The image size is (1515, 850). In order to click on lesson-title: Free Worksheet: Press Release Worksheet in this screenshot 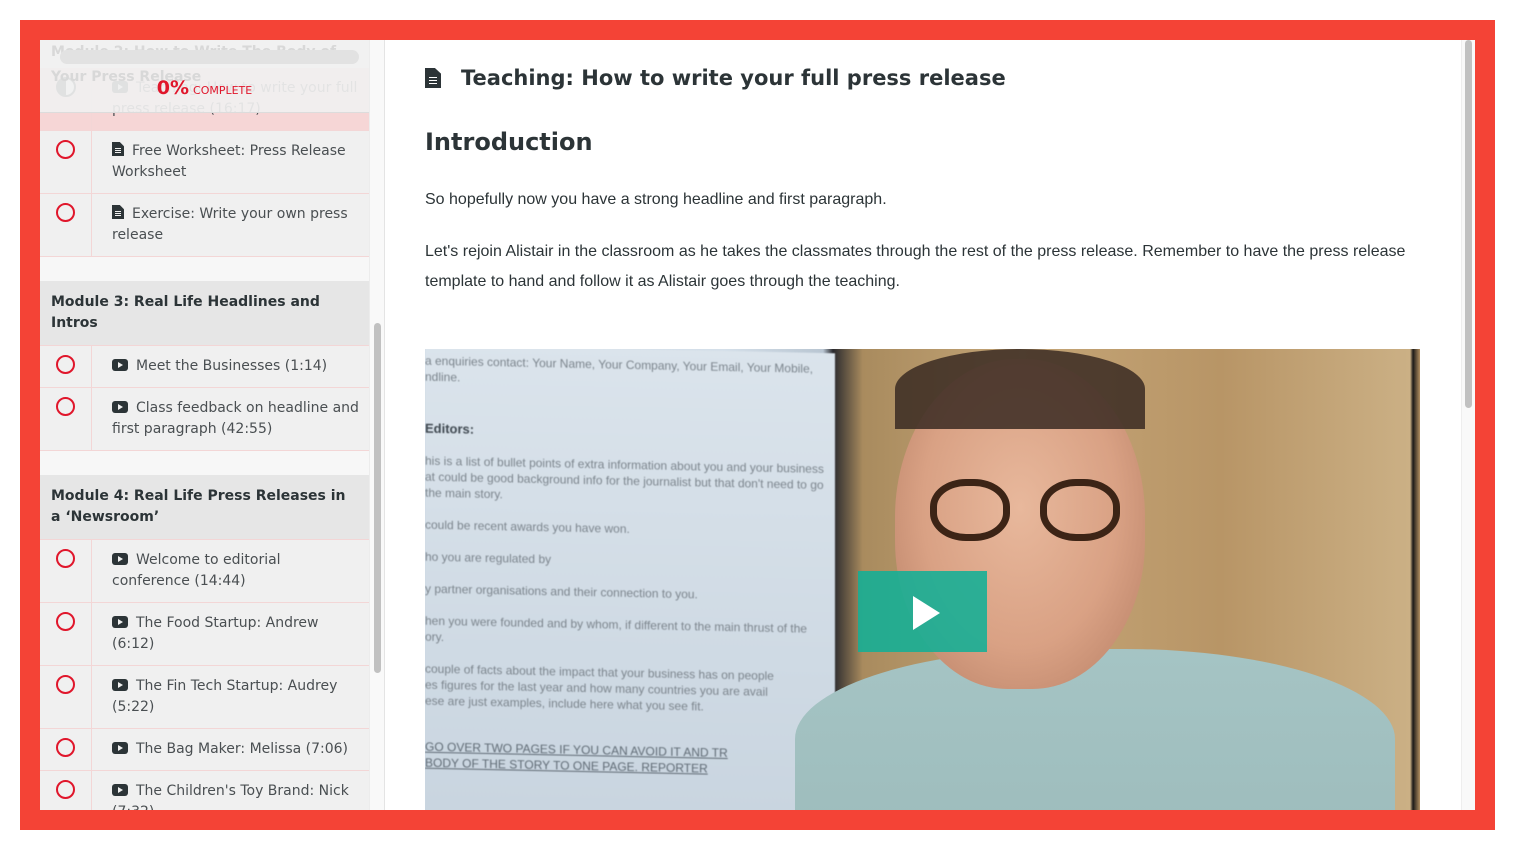, I will do `click(230, 162)`.